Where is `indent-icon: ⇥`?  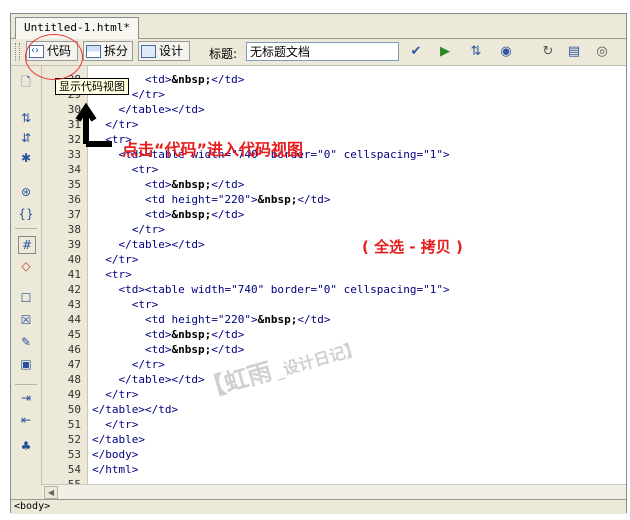
indent-icon: ⇥ is located at coordinates (26, 398).